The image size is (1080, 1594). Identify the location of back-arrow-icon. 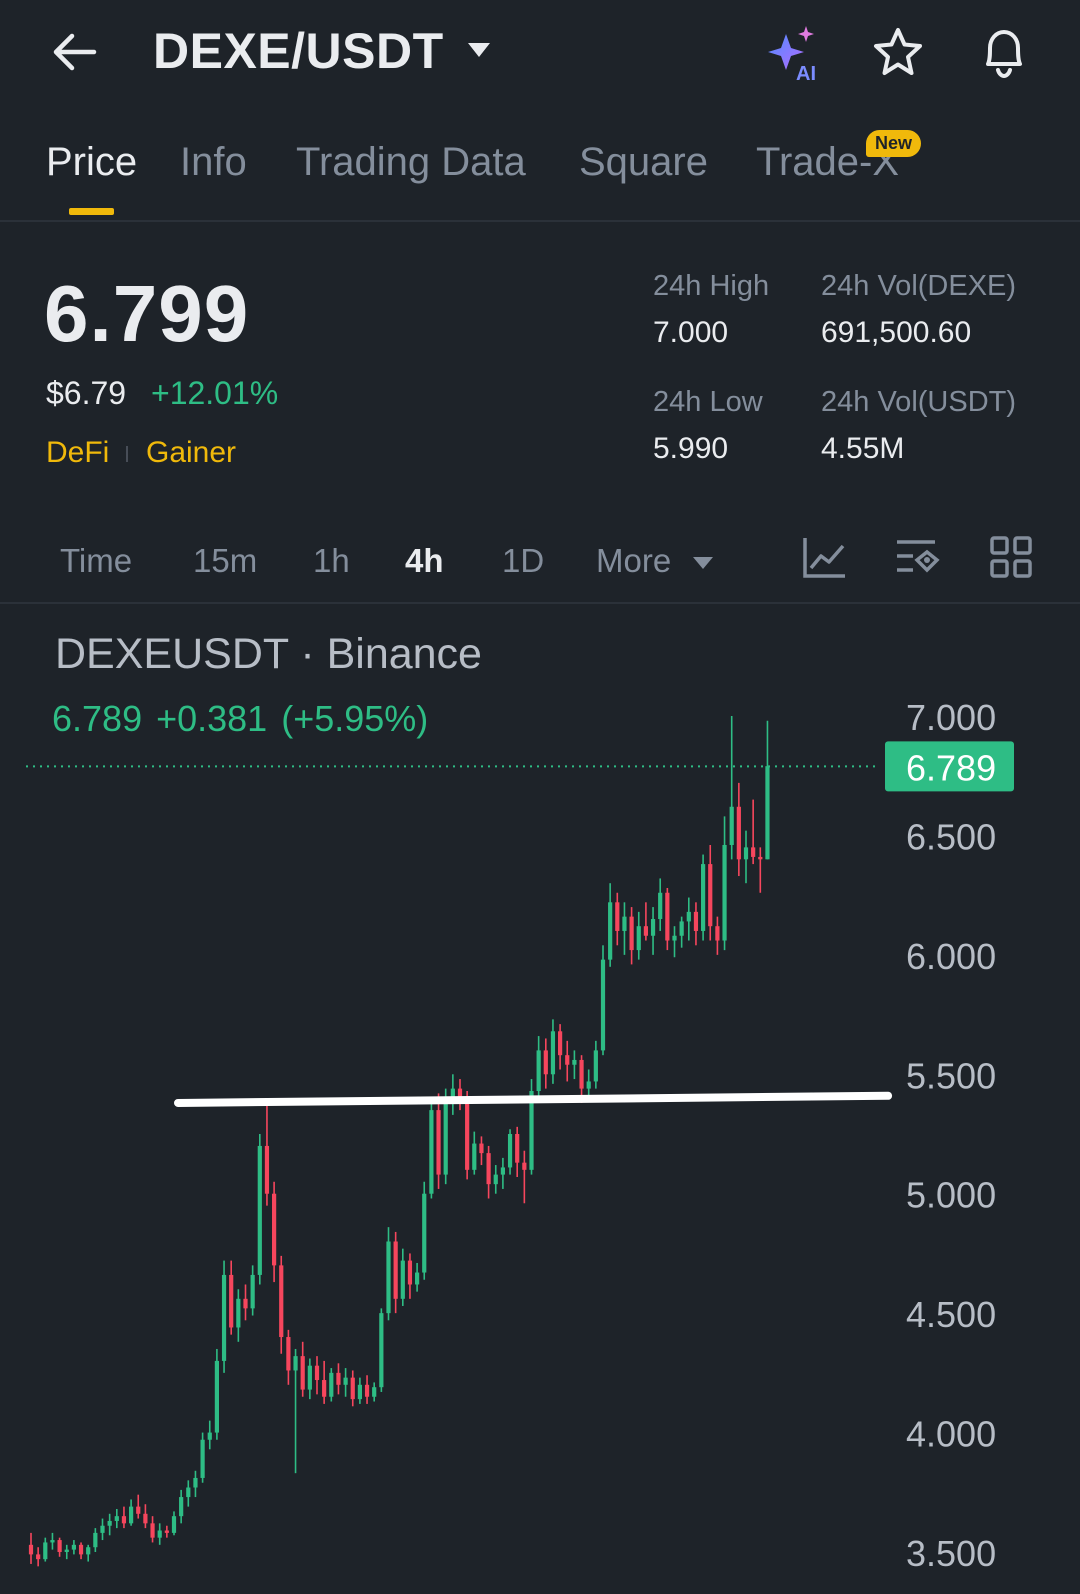
(74, 52).